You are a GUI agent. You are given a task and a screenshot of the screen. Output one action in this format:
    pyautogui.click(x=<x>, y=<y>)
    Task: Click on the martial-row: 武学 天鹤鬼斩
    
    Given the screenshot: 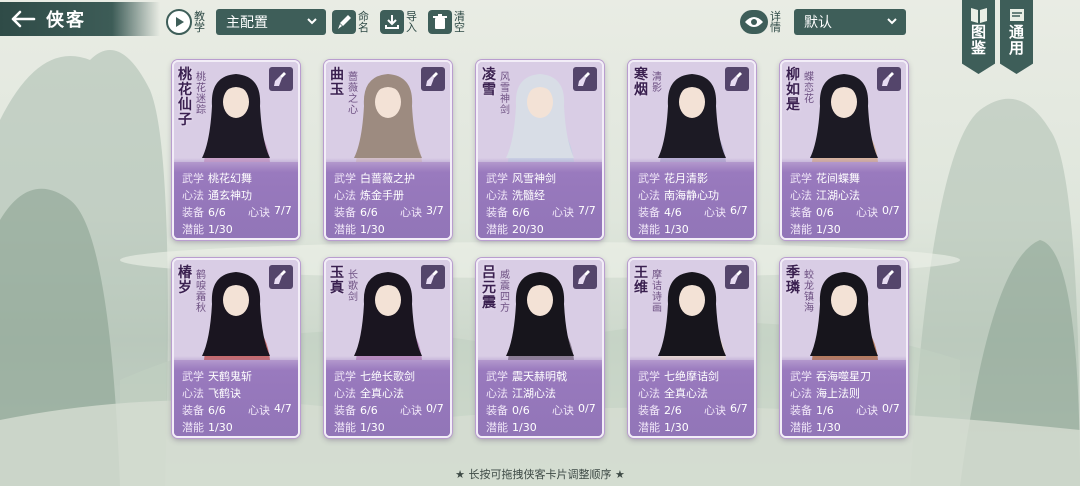 What is the action you would take?
    pyautogui.click(x=217, y=376)
    